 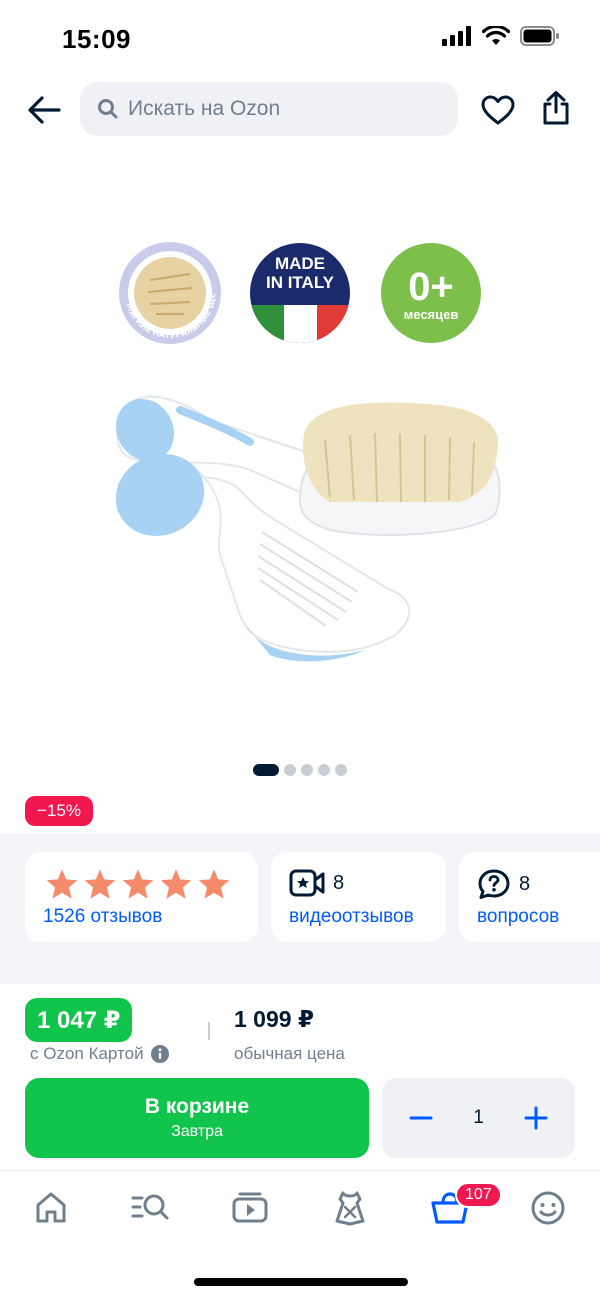 I want to click on nav-video, so click(x=250, y=1208).